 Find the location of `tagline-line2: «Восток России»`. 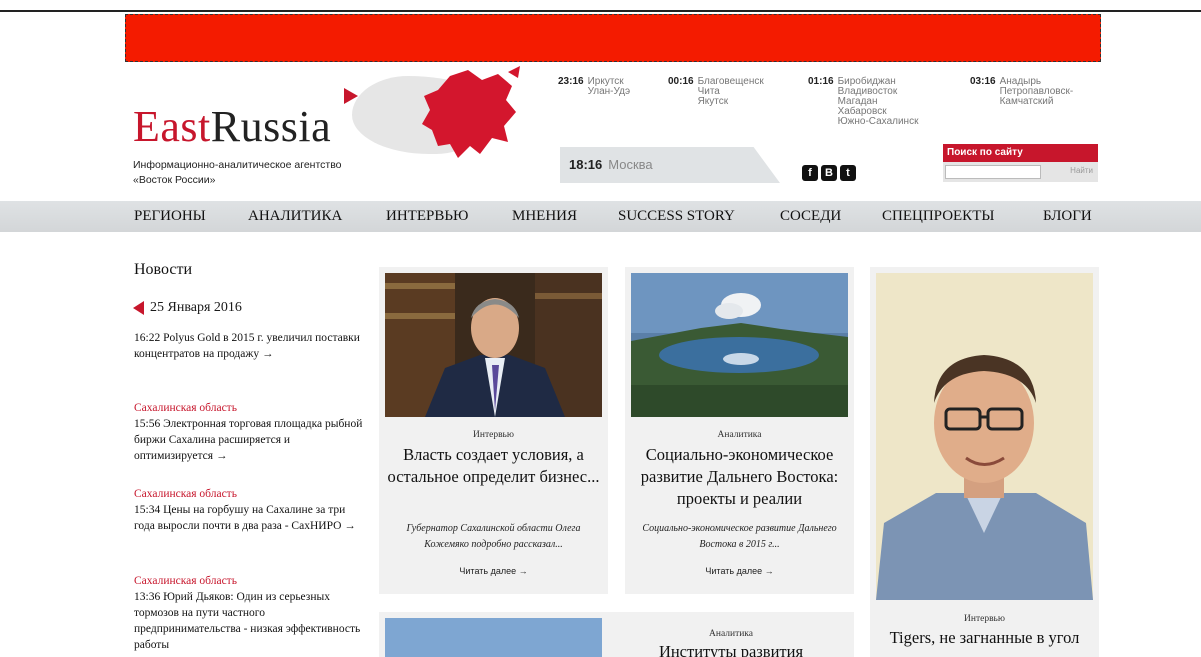

tagline-line2: «Восток России» is located at coordinates (174, 180).